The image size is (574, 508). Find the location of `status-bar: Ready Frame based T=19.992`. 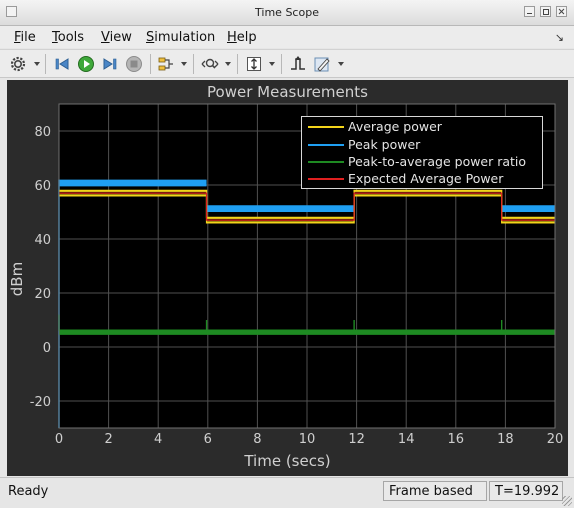

status-bar: Ready Frame based T=19.992 is located at coordinates (287, 492).